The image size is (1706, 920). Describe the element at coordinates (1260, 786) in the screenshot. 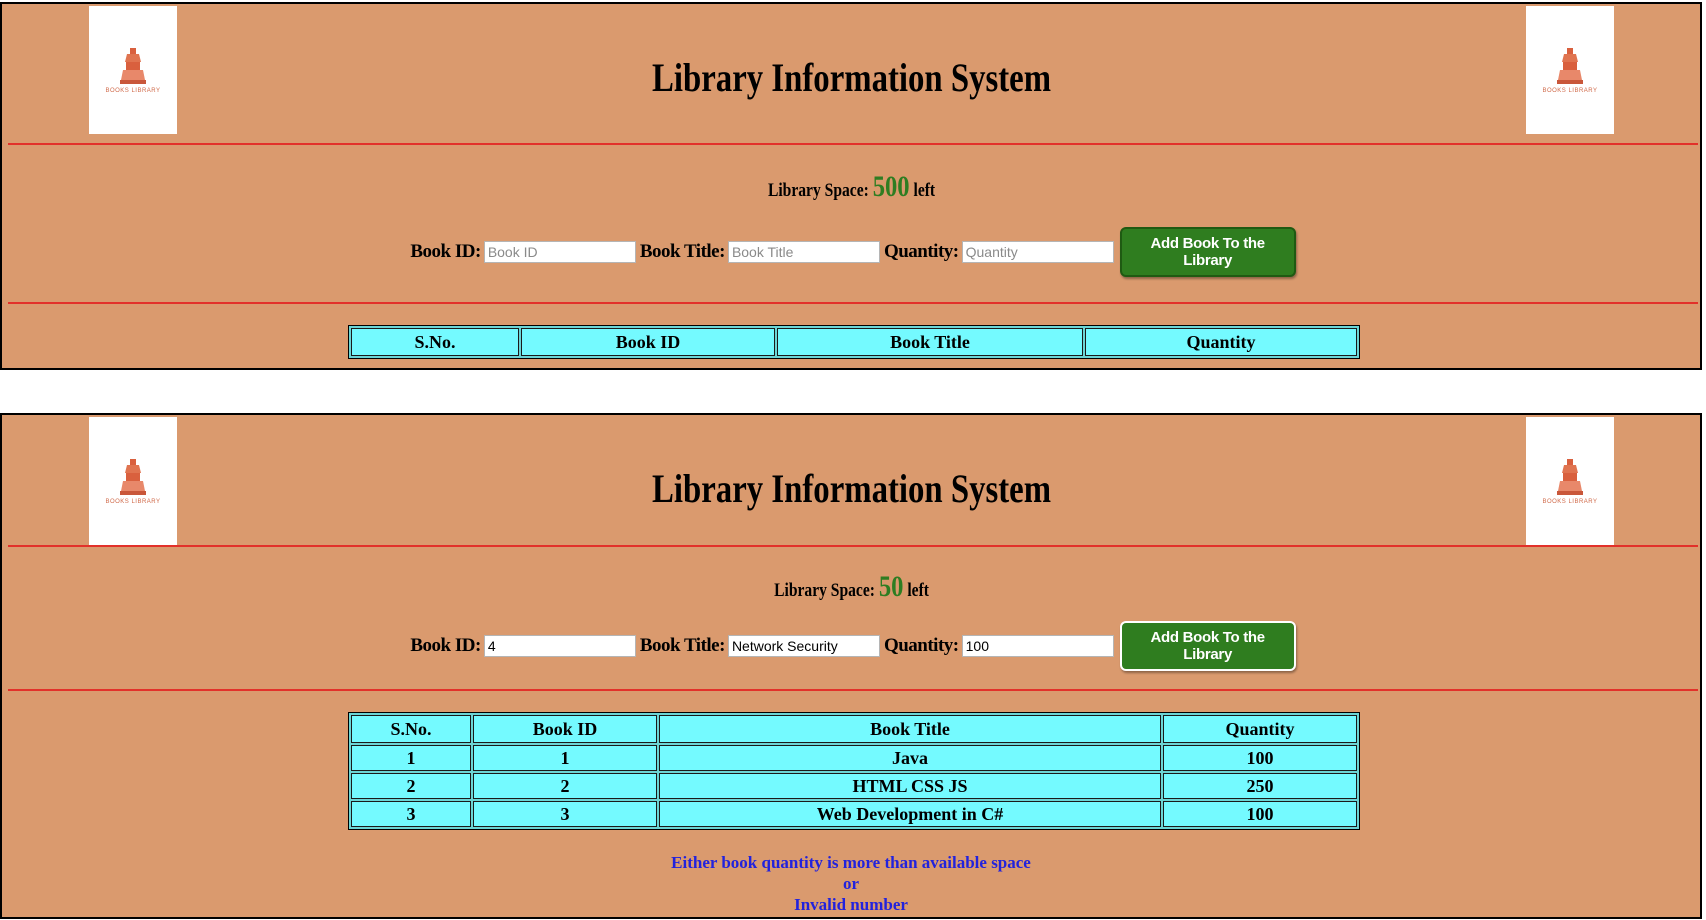

I see `cell-quantity: 250` at that location.